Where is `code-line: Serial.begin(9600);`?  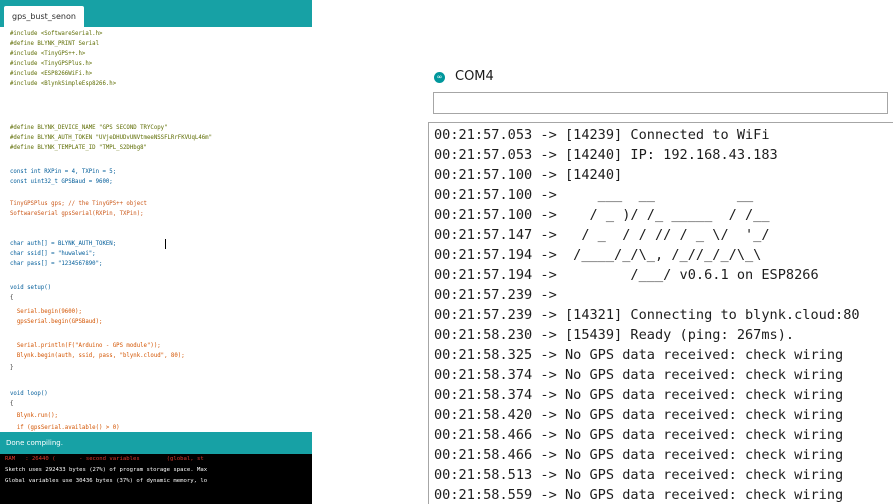
code-line: Serial.begin(9600); is located at coordinates (46, 312).